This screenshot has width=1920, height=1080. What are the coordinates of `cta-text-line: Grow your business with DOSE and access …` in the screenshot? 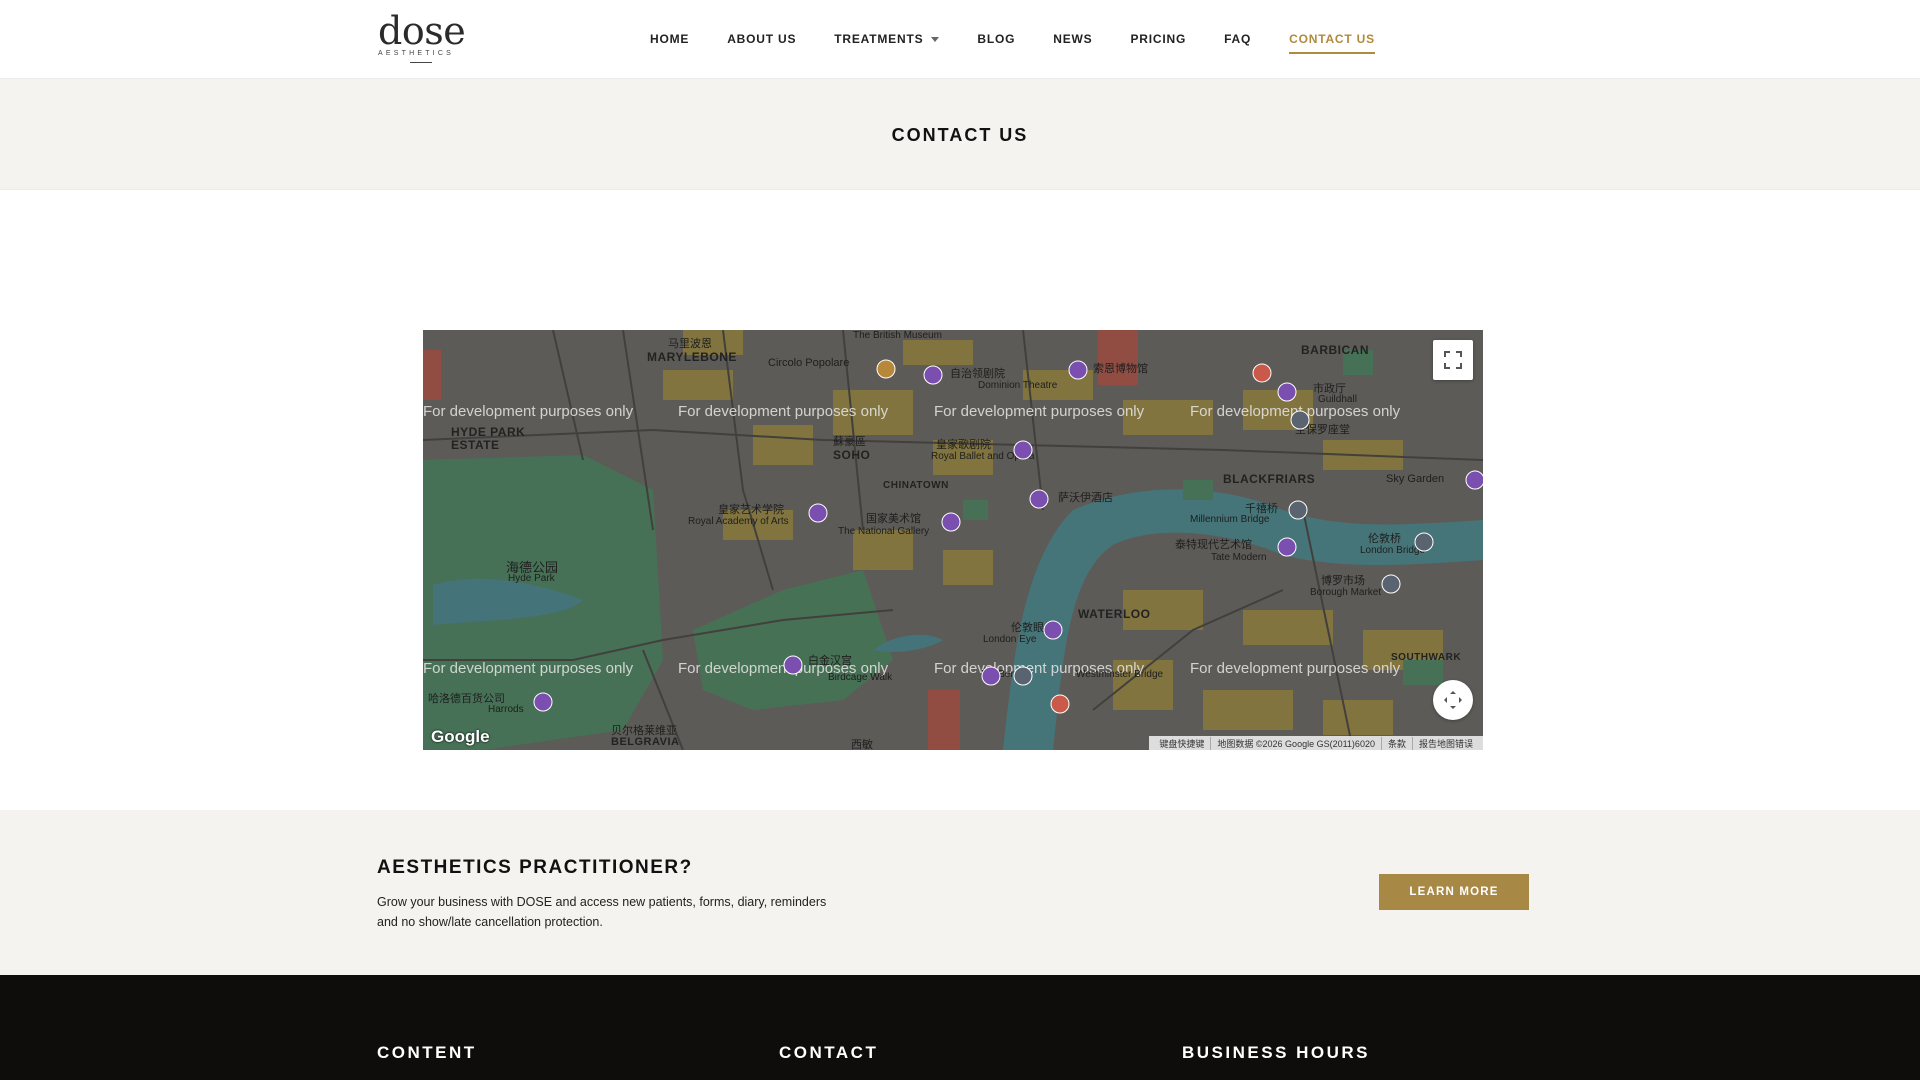 It's located at (602, 902).